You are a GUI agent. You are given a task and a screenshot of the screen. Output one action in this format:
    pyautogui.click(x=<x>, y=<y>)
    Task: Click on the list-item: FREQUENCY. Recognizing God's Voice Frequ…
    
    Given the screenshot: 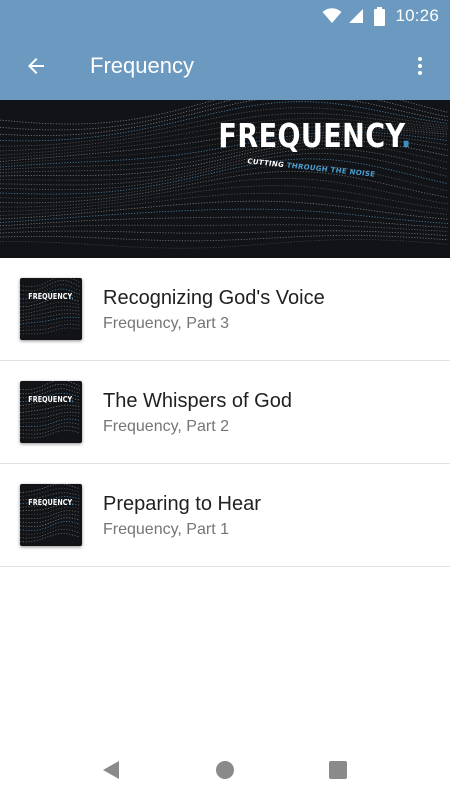 What is the action you would take?
    pyautogui.click(x=225, y=309)
    